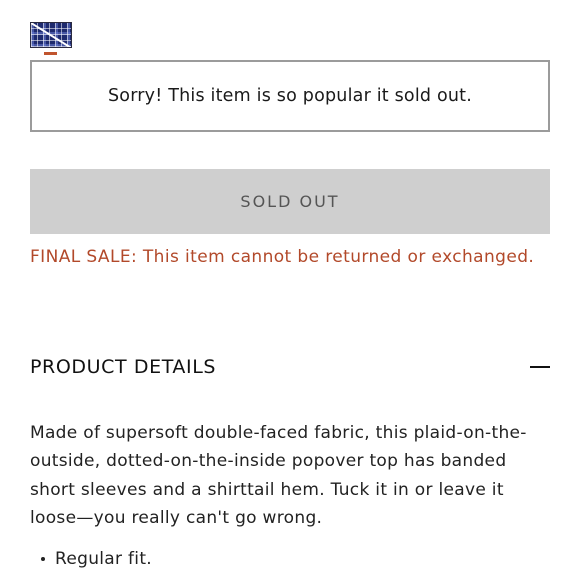  I want to click on list-item: Regular fit., so click(91, 559).